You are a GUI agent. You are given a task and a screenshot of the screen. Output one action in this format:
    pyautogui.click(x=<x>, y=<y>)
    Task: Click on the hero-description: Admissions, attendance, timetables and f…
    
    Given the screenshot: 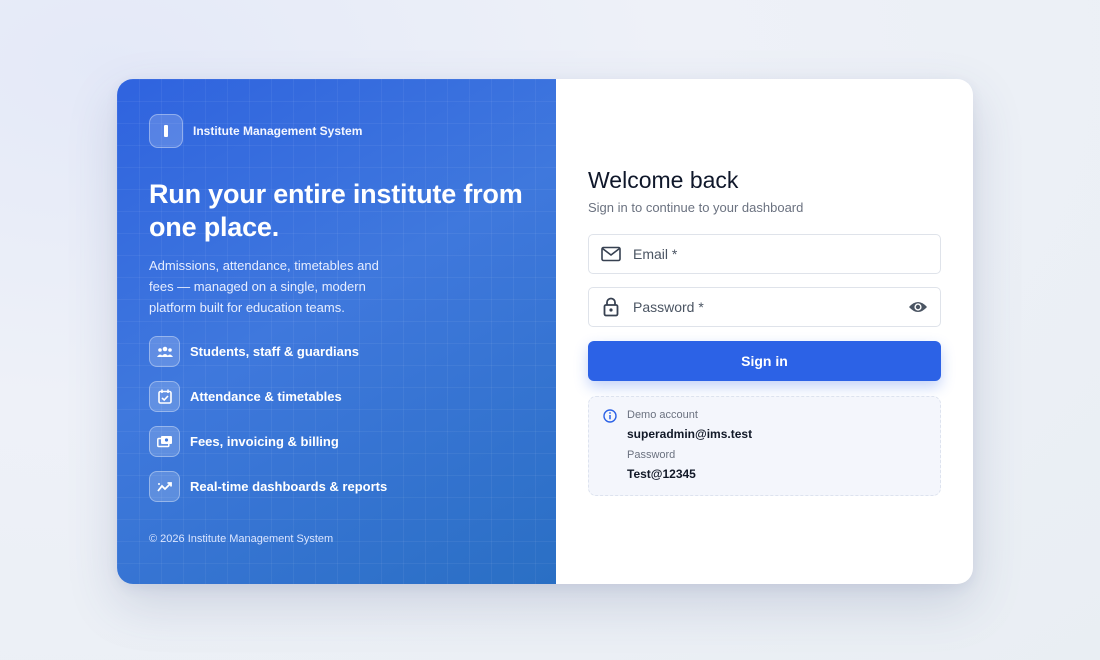 What is the action you would take?
    pyautogui.click(x=264, y=286)
    